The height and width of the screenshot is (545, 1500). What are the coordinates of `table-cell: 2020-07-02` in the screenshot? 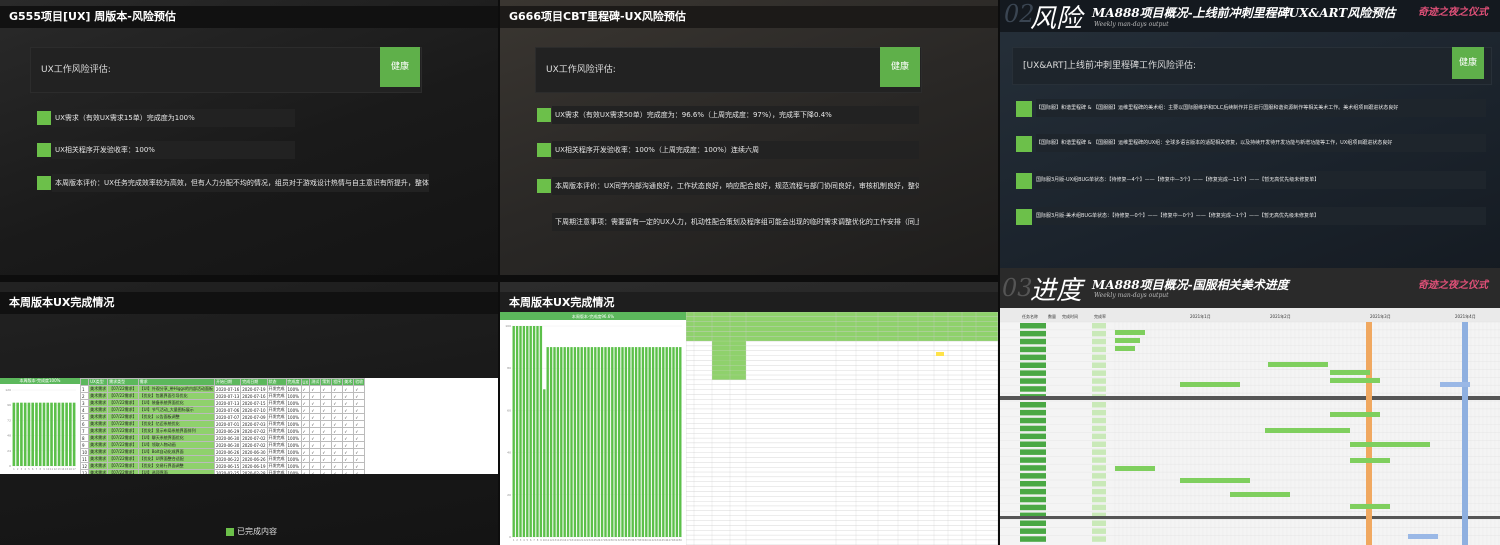 It's located at (254, 438).